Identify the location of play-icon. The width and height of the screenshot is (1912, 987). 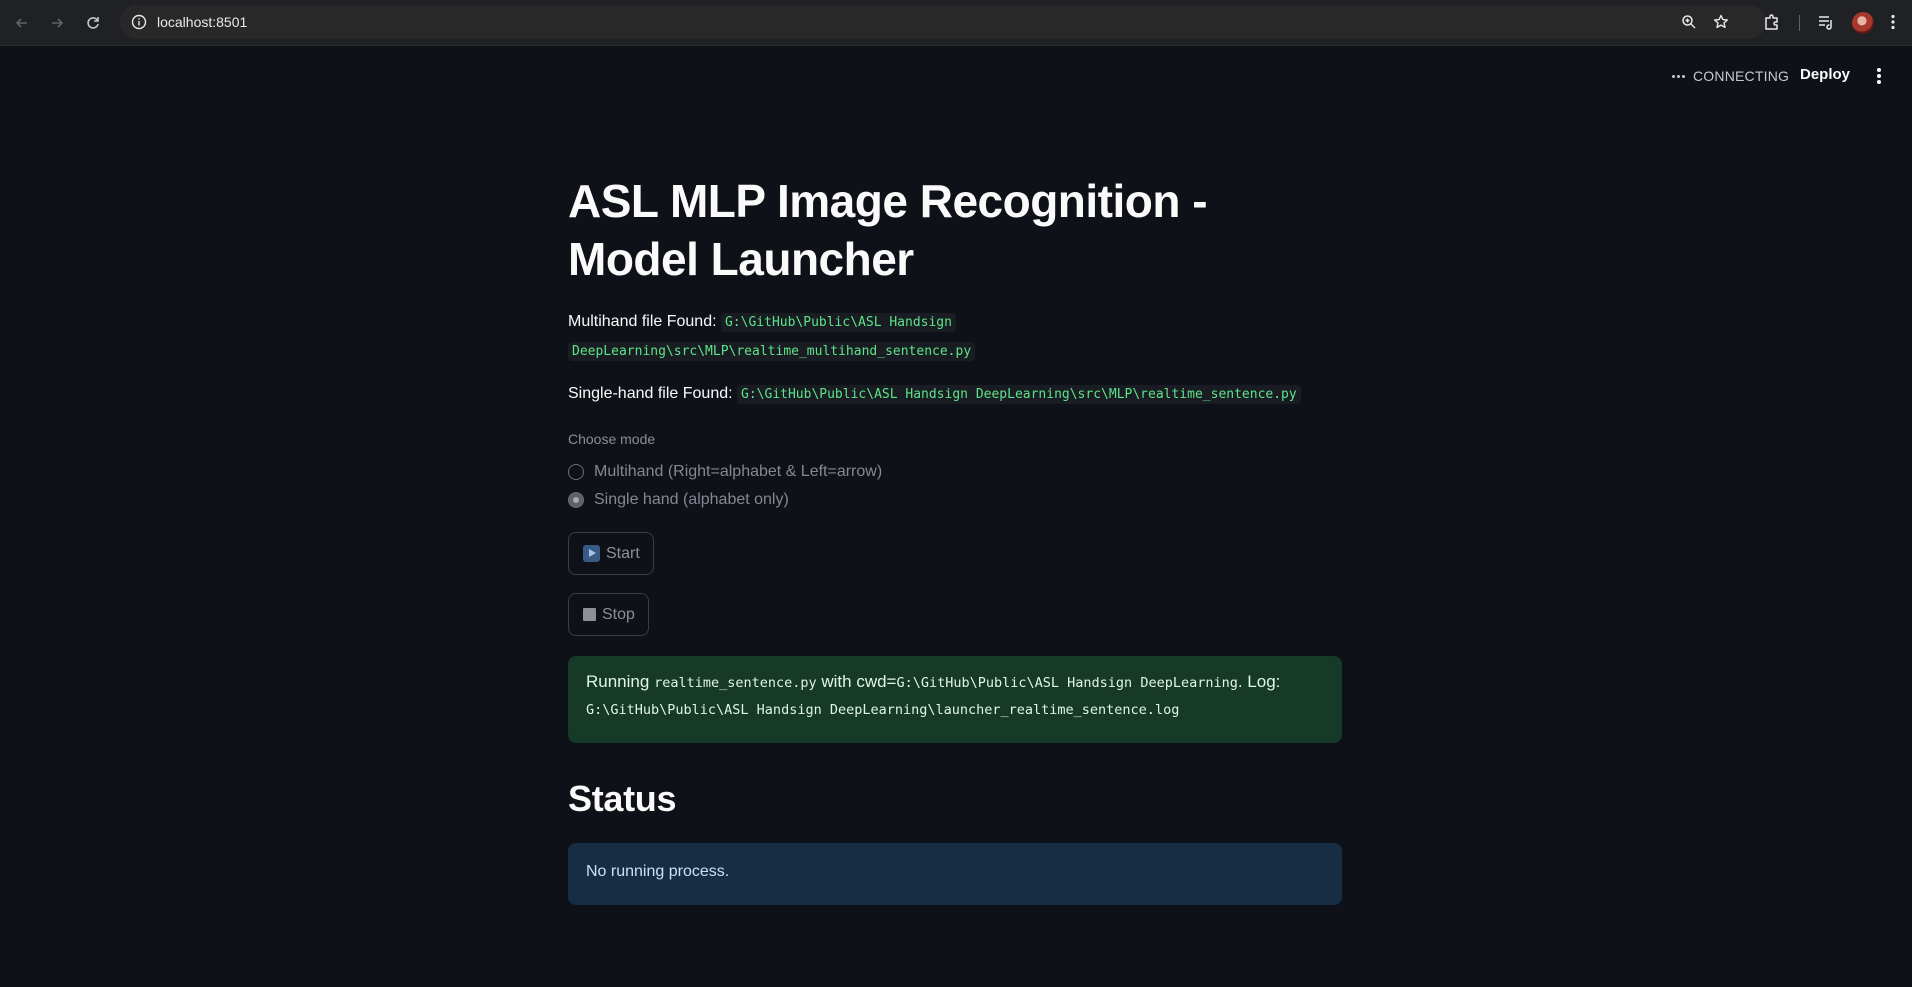
(591, 553).